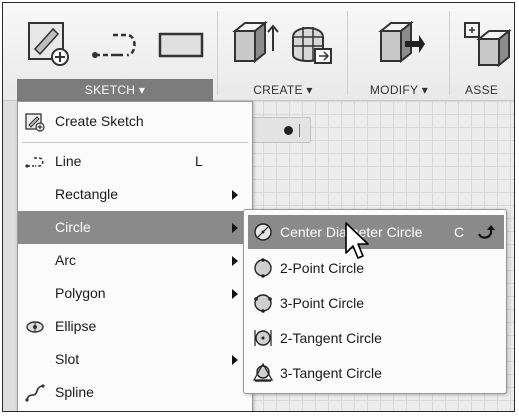 This screenshot has width=519, height=416. I want to click on press-pull-icon, so click(400, 42).